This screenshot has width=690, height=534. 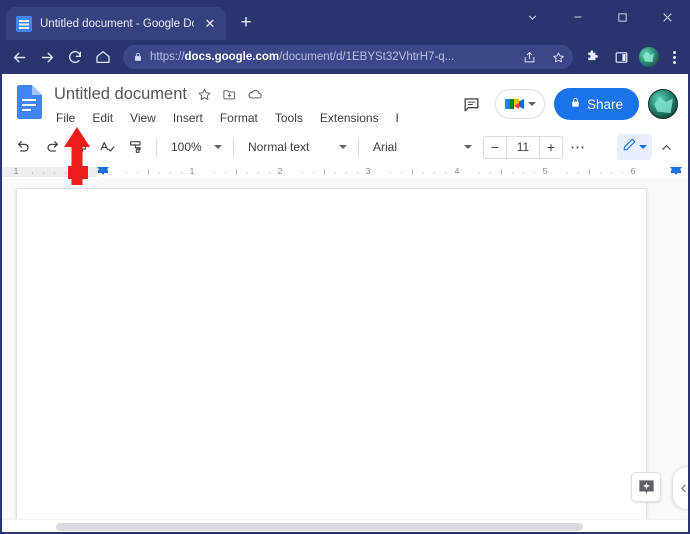 What do you see at coordinates (667, 17) in the screenshot?
I see `close-icon` at bounding box center [667, 17].